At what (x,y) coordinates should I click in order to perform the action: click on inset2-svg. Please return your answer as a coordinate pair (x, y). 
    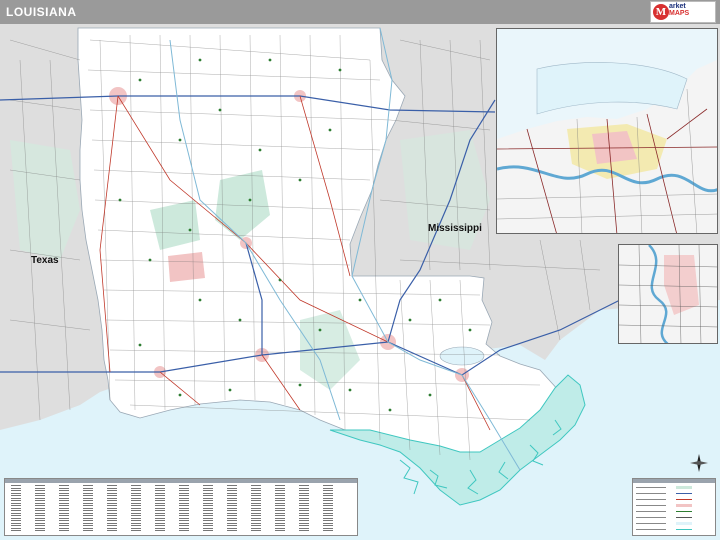
    Looking at the image, I should click on (668, 294).